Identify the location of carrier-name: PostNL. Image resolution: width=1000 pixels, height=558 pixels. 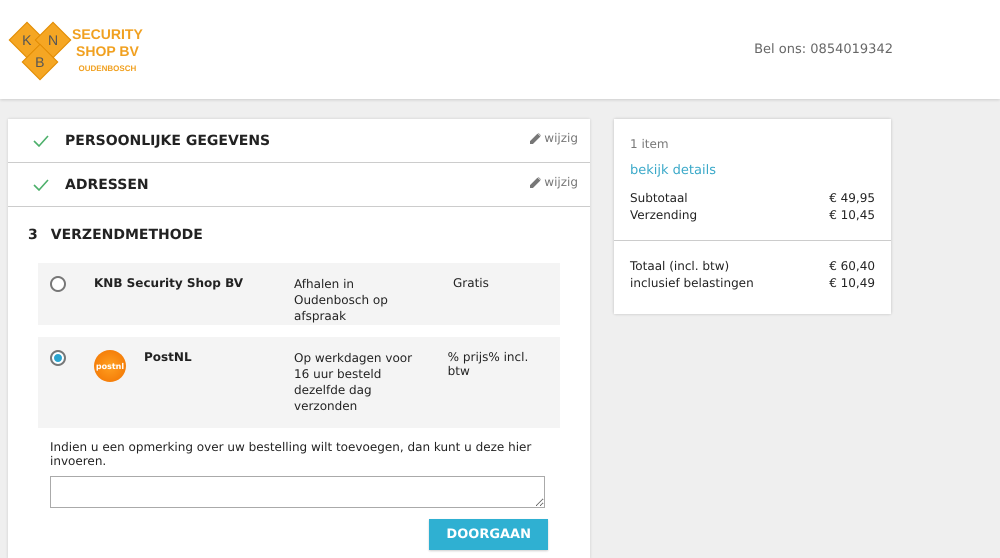
(168, 357).